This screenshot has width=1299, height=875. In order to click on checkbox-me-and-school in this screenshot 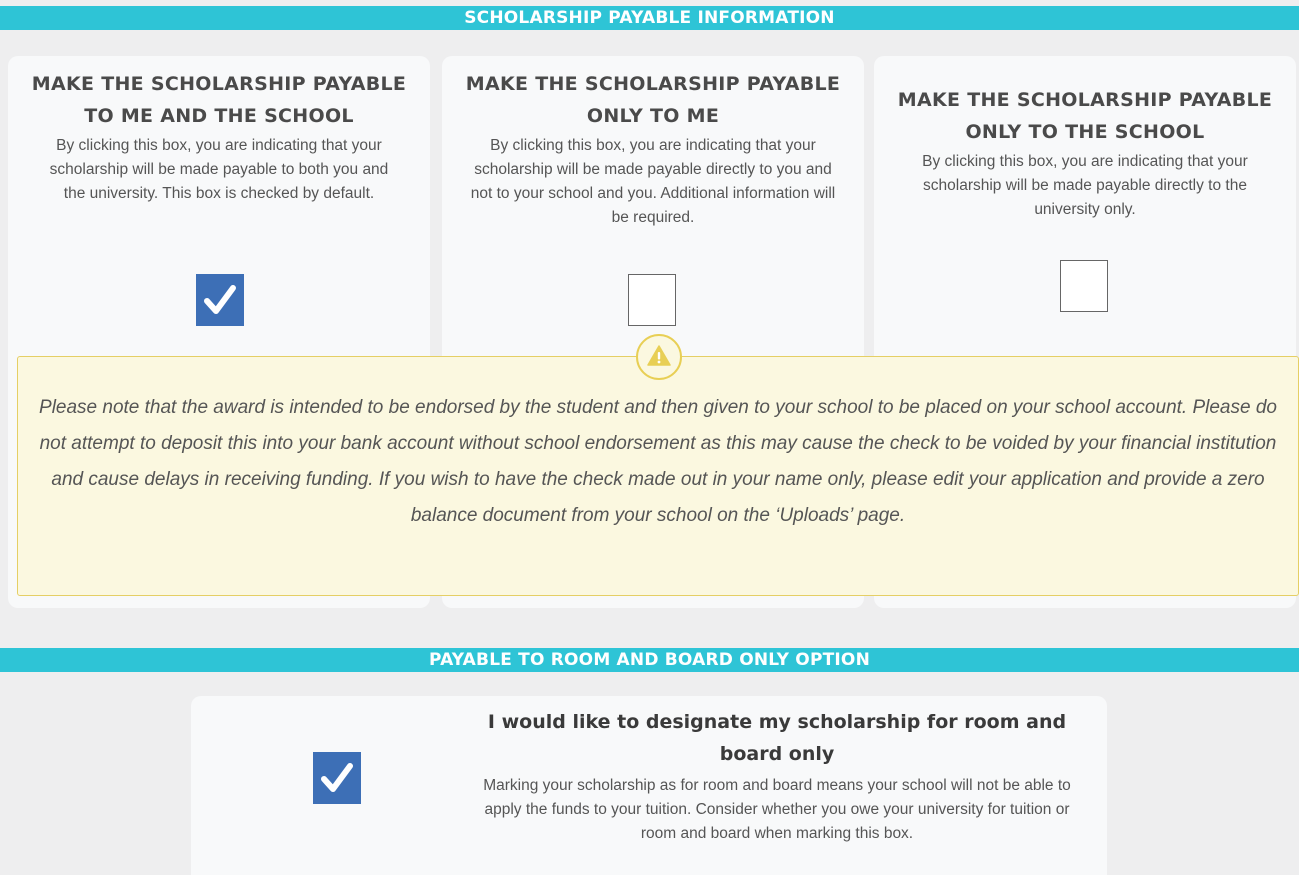, I will do `click(220, 300)`.